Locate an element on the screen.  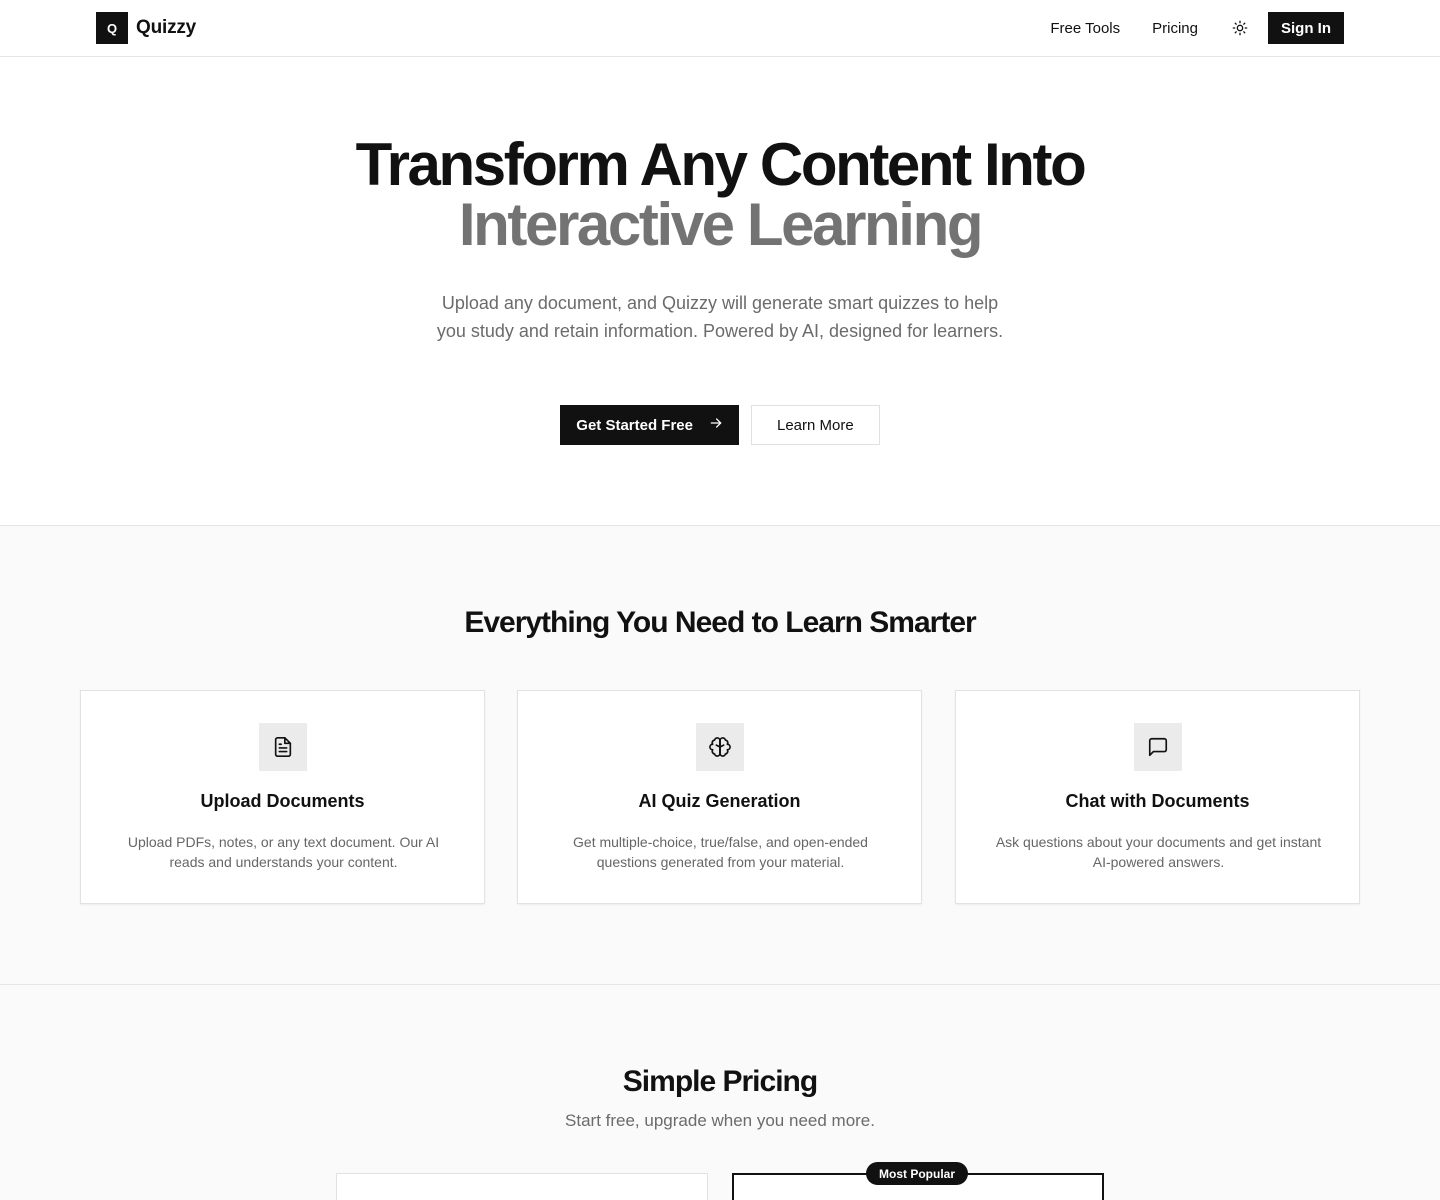
logo-mark: Q is located at coordinates (112, 28).